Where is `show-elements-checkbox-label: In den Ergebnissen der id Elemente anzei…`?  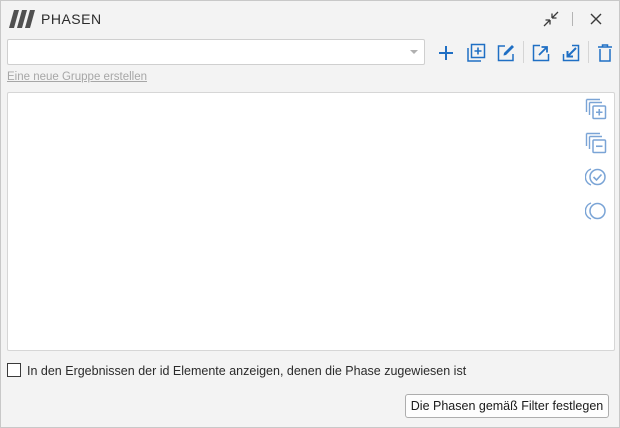 show-elements-checkbox-label: In den Ergebnissen der id Elemente anzei… is located at coordinates (246, 371).